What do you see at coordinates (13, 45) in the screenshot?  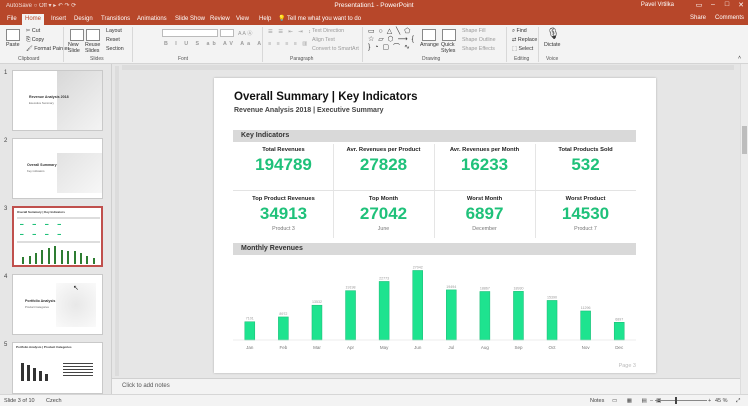 I see `paste-button: Paste` at bounding box center [13, 45].